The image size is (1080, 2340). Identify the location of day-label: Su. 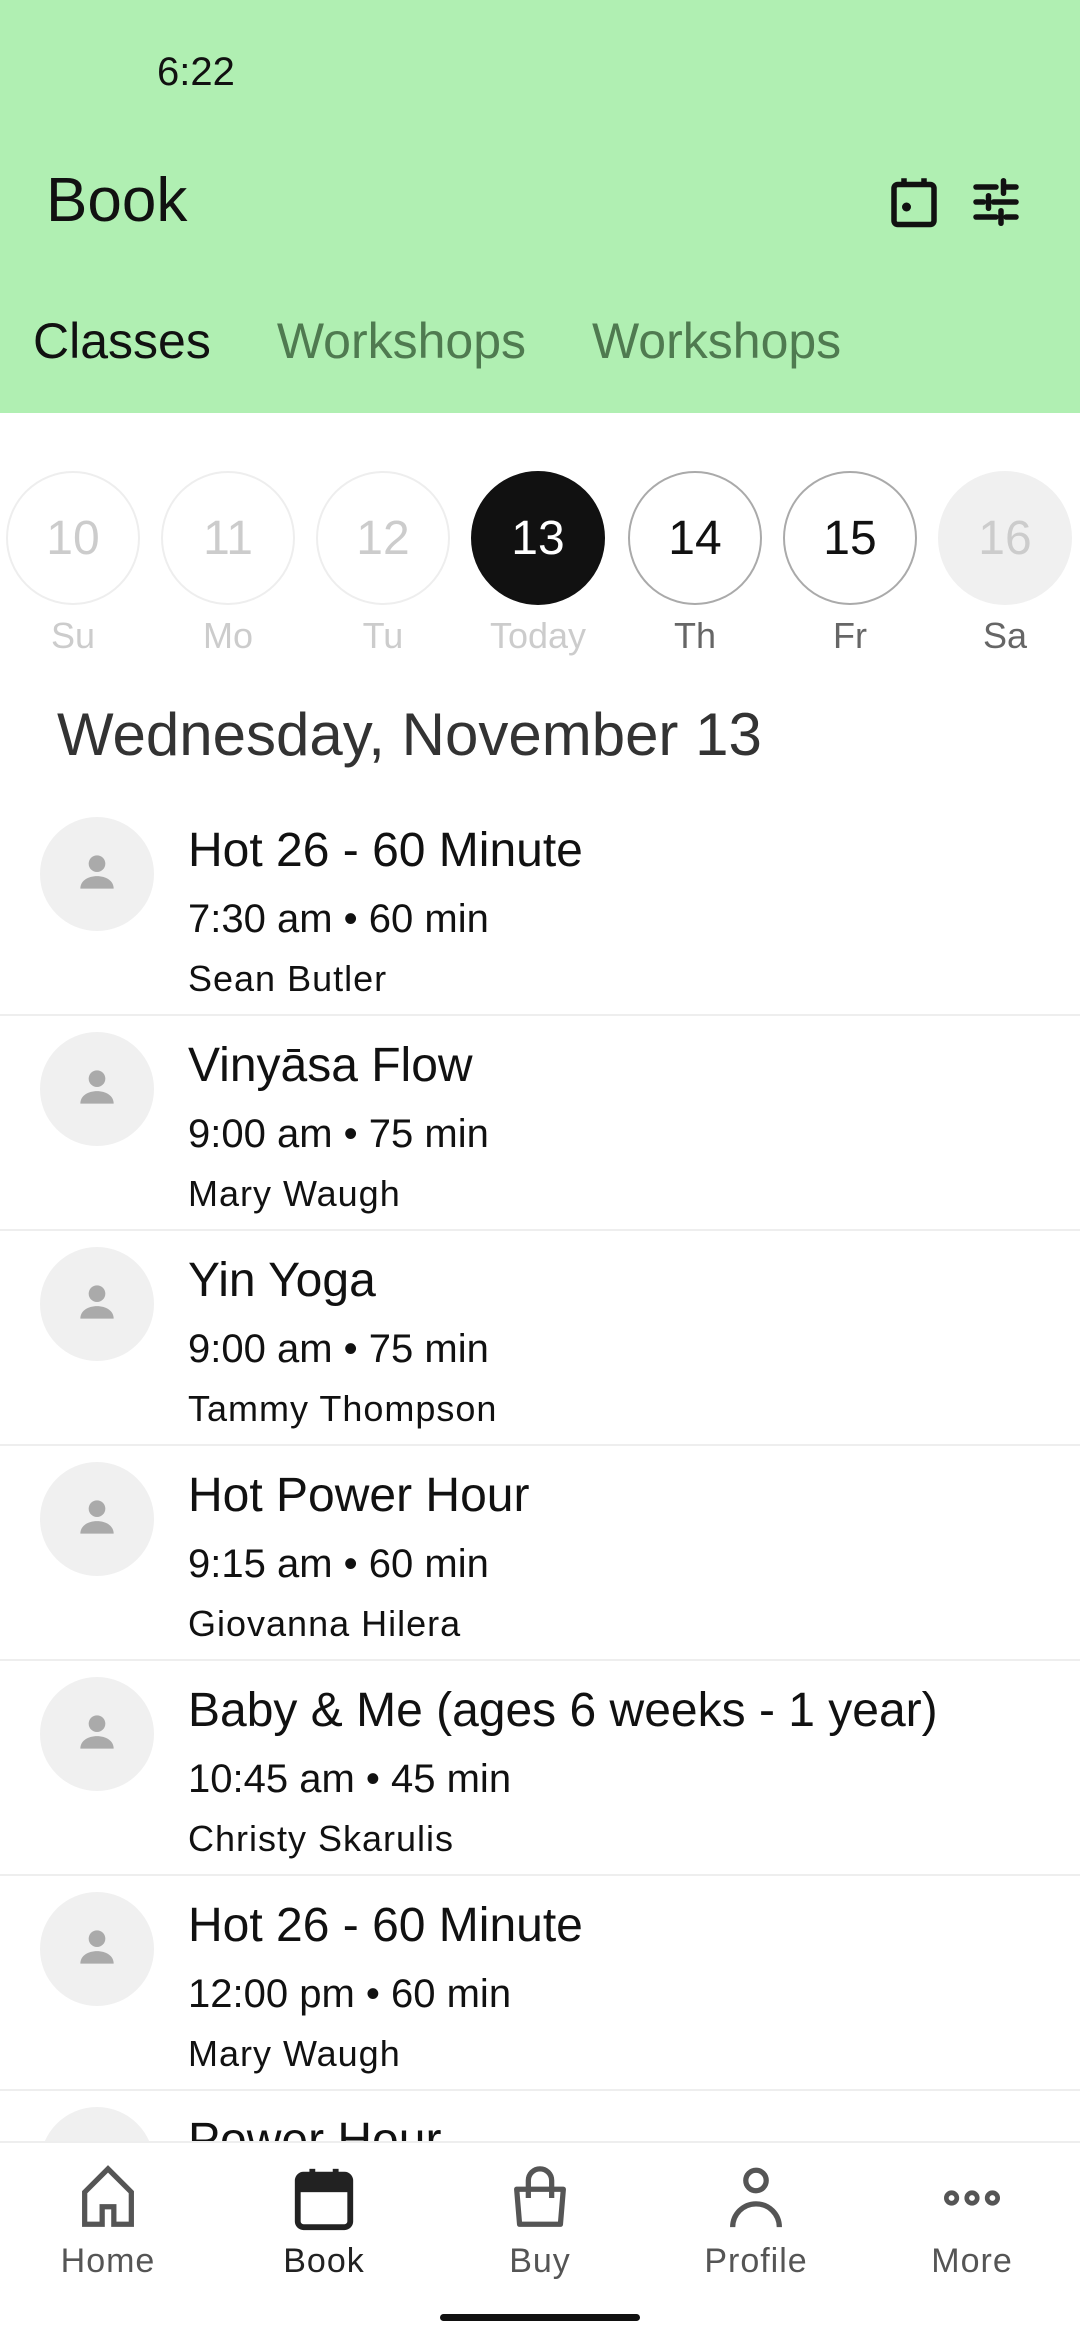
(73, 635).